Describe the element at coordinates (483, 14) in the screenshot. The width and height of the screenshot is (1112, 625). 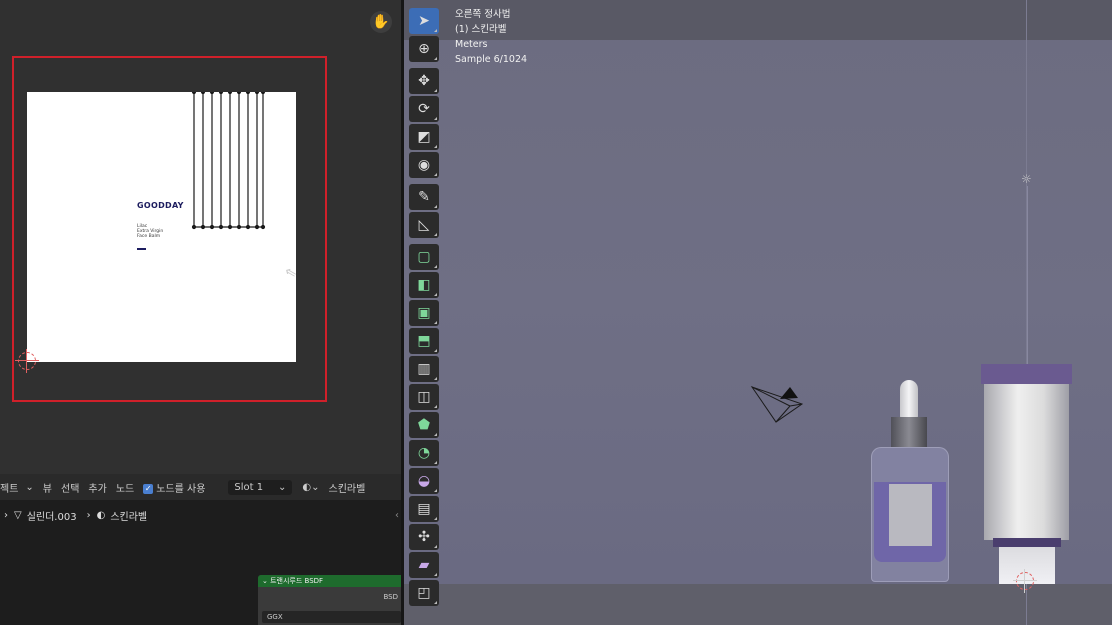
I see `view-name: 오른쪽 정사법` at that location.